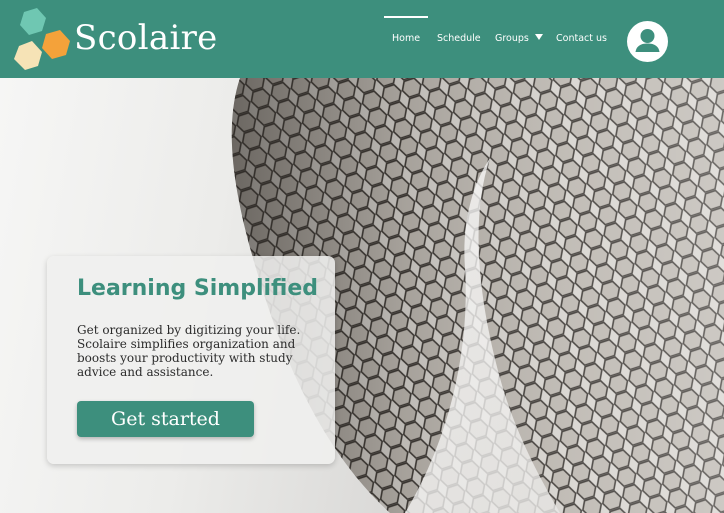 Image resolution: width=724 pixels, height=513 pixels. What do you see at coordinates (459, 39) in the screenshot?
I see `nav-schedule: Schedule` at bounding box center [459, 39].